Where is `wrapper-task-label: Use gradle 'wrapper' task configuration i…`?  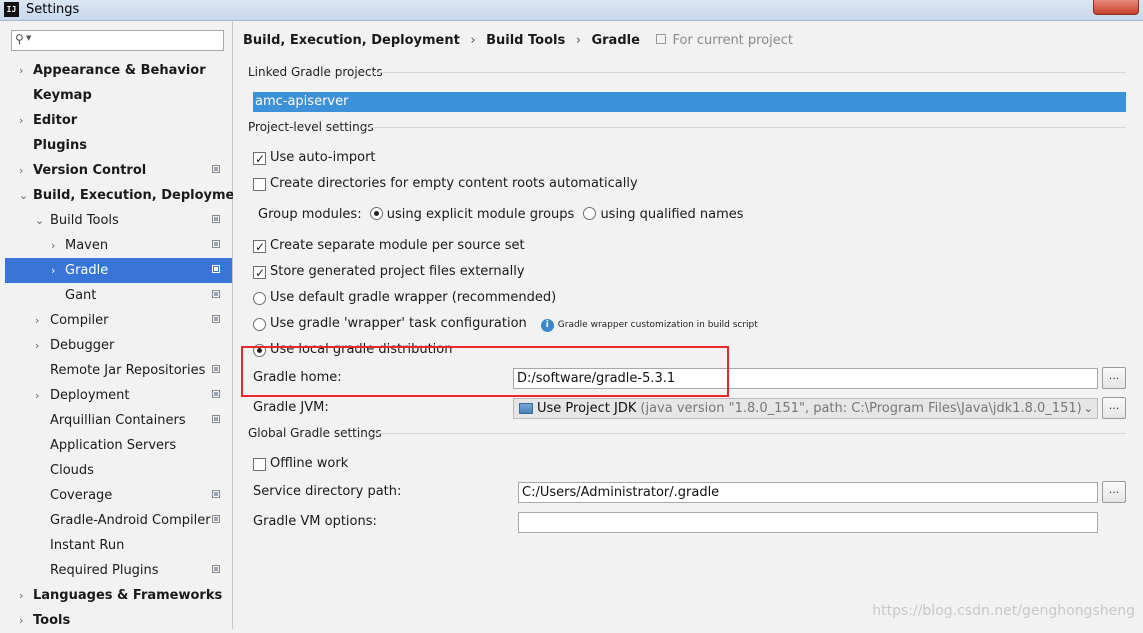 wrapper-task-label: Use gradle 'wrapper' task configuration i… is located at coordinates (514, 324).